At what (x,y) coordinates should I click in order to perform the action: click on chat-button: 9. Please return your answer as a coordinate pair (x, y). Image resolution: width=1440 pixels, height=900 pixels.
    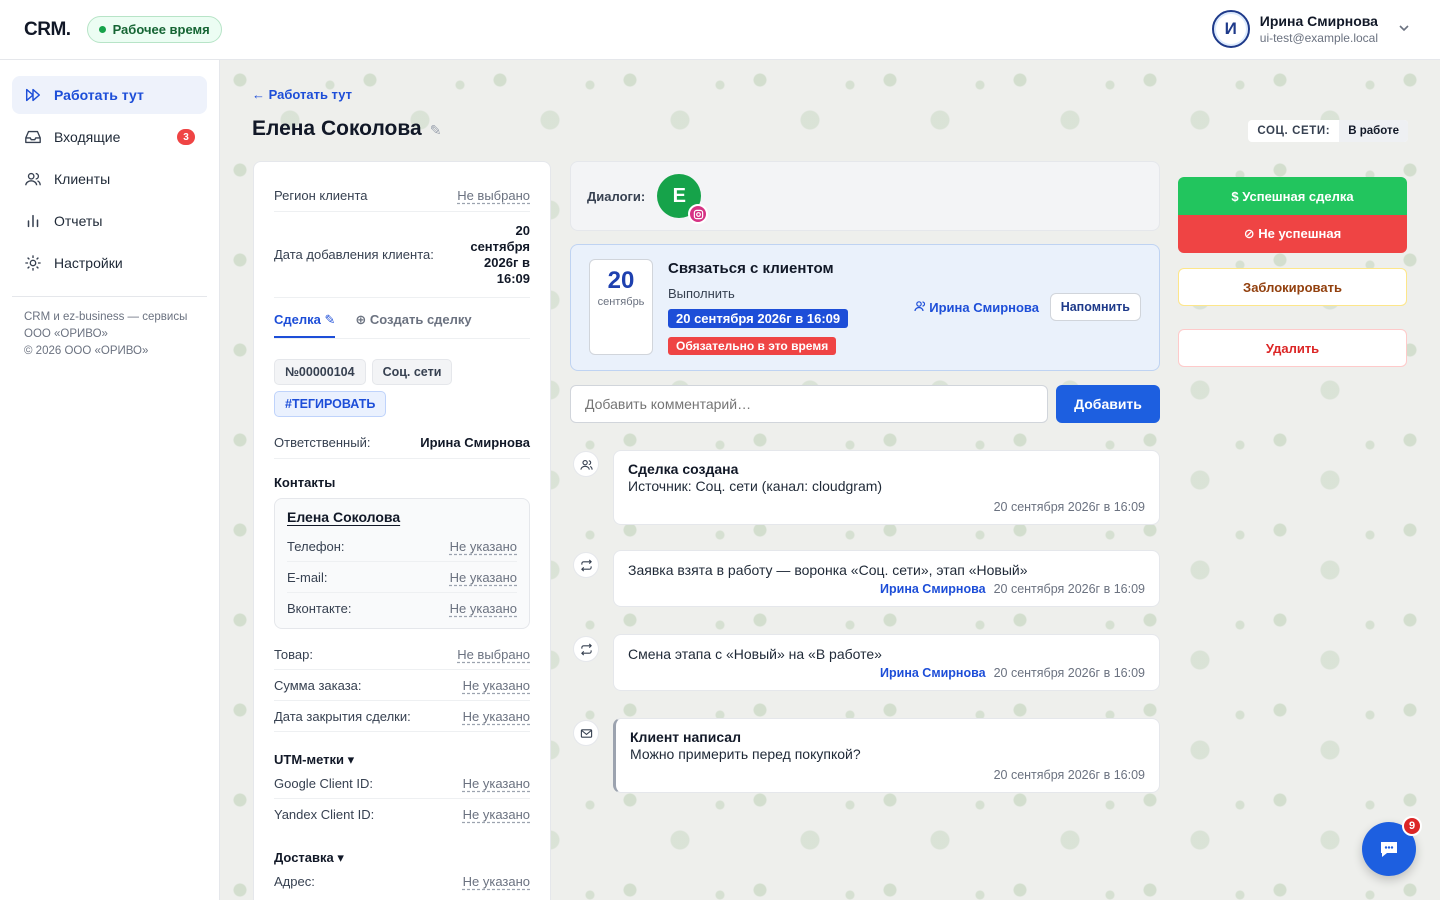
    Looking at the image, I should click on (1392, 846).